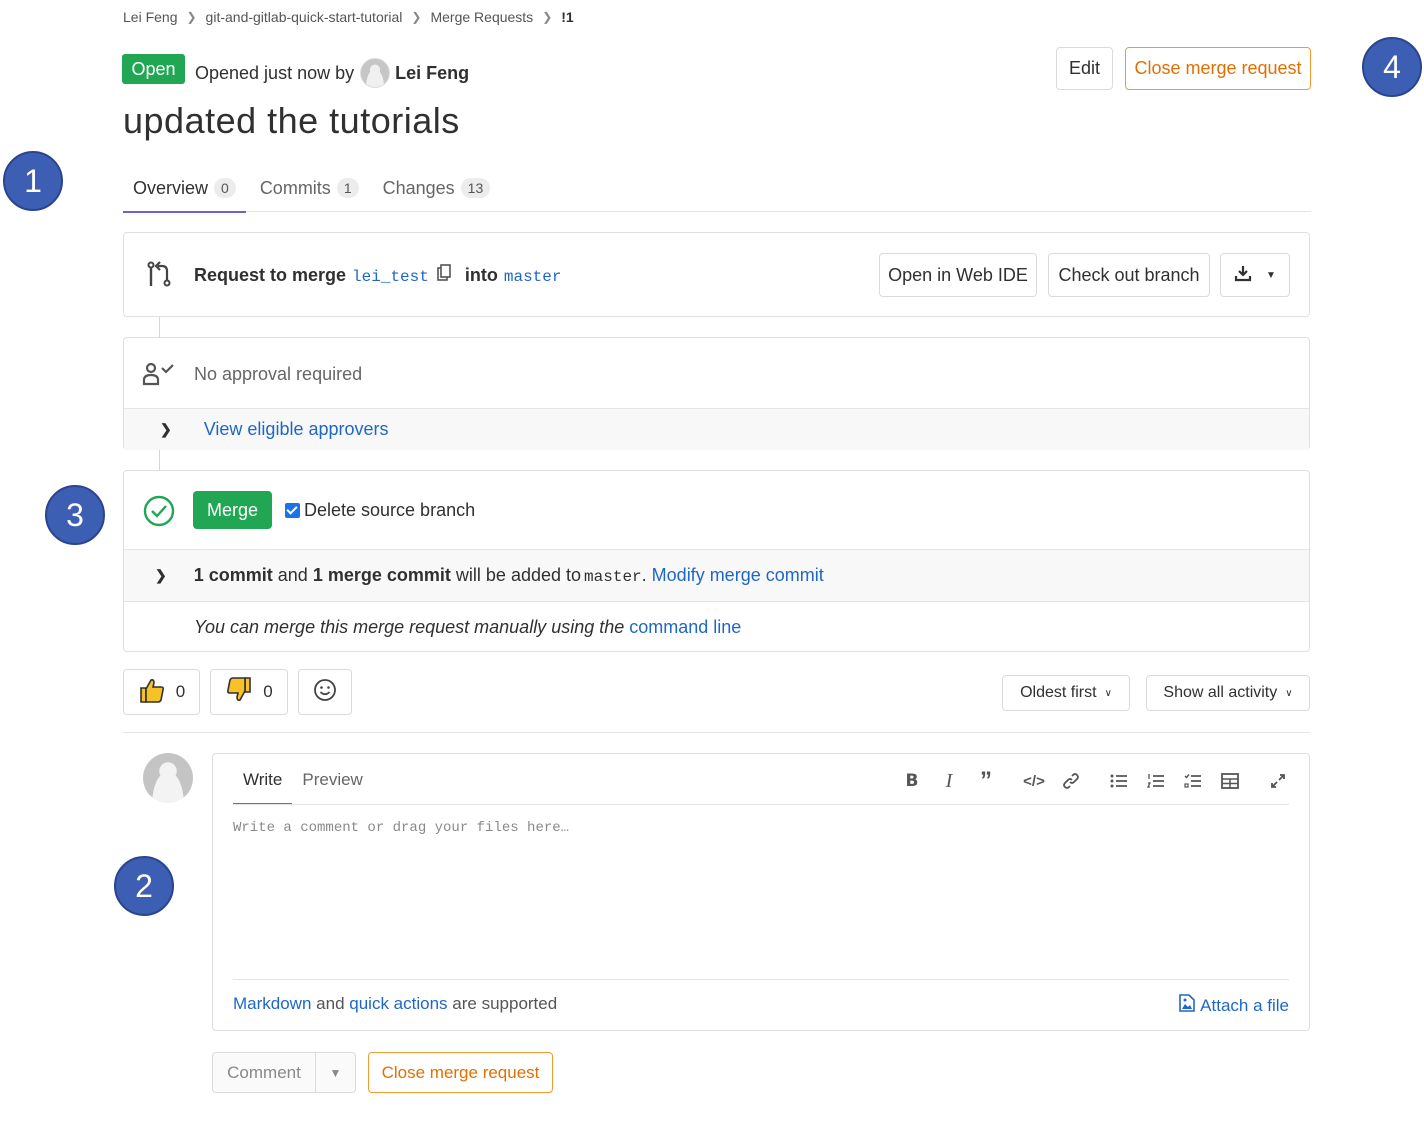 This screenshot has height=1125, width=1424. I want to click on tab-commits: Commits 1, so click(309, 188).